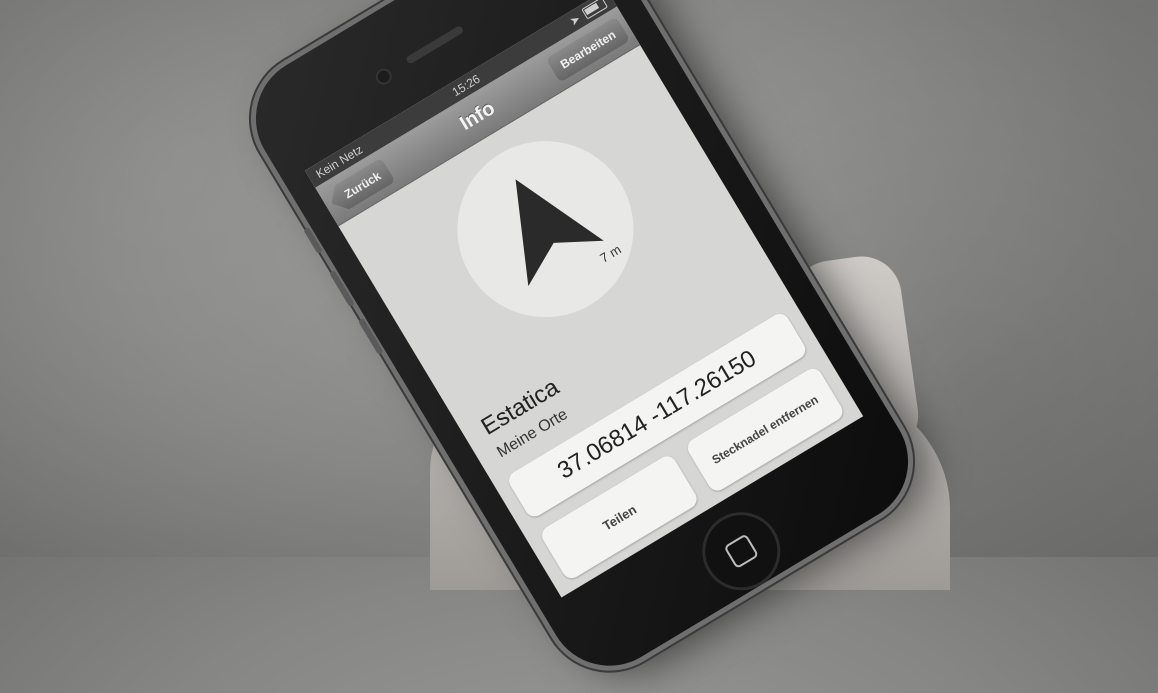  Describe the element at coordinates (741, 551) in the screenshot. I see `home-square-icon` at that location.